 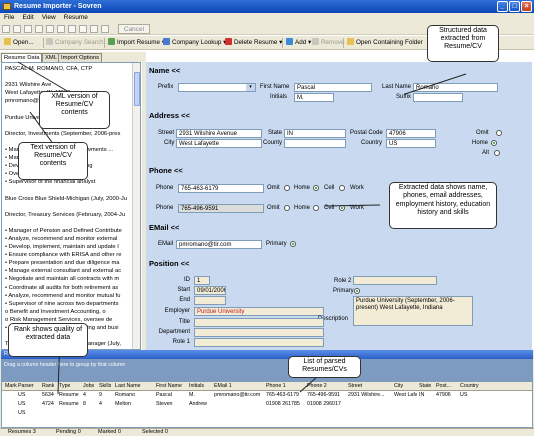 What do you see at coordinates (342, 188) in the screenshot?
I see `phone1-cell-radio` at bounding box center [342, 188].